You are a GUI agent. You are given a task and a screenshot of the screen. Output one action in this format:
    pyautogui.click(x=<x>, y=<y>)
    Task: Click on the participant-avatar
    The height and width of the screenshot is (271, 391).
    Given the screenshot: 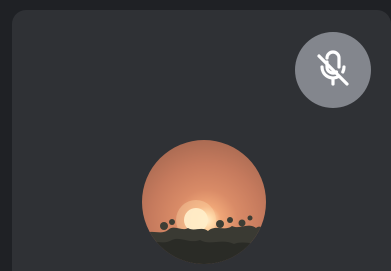 What is the action you would take?
    pyautogui.click(x=204, y=202)
    